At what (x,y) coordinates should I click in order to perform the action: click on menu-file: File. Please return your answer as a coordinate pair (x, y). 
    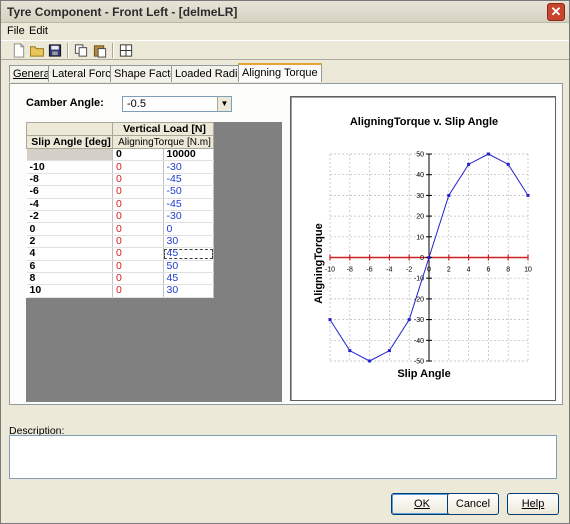
    Looking at the image, I should click on (16, 31).